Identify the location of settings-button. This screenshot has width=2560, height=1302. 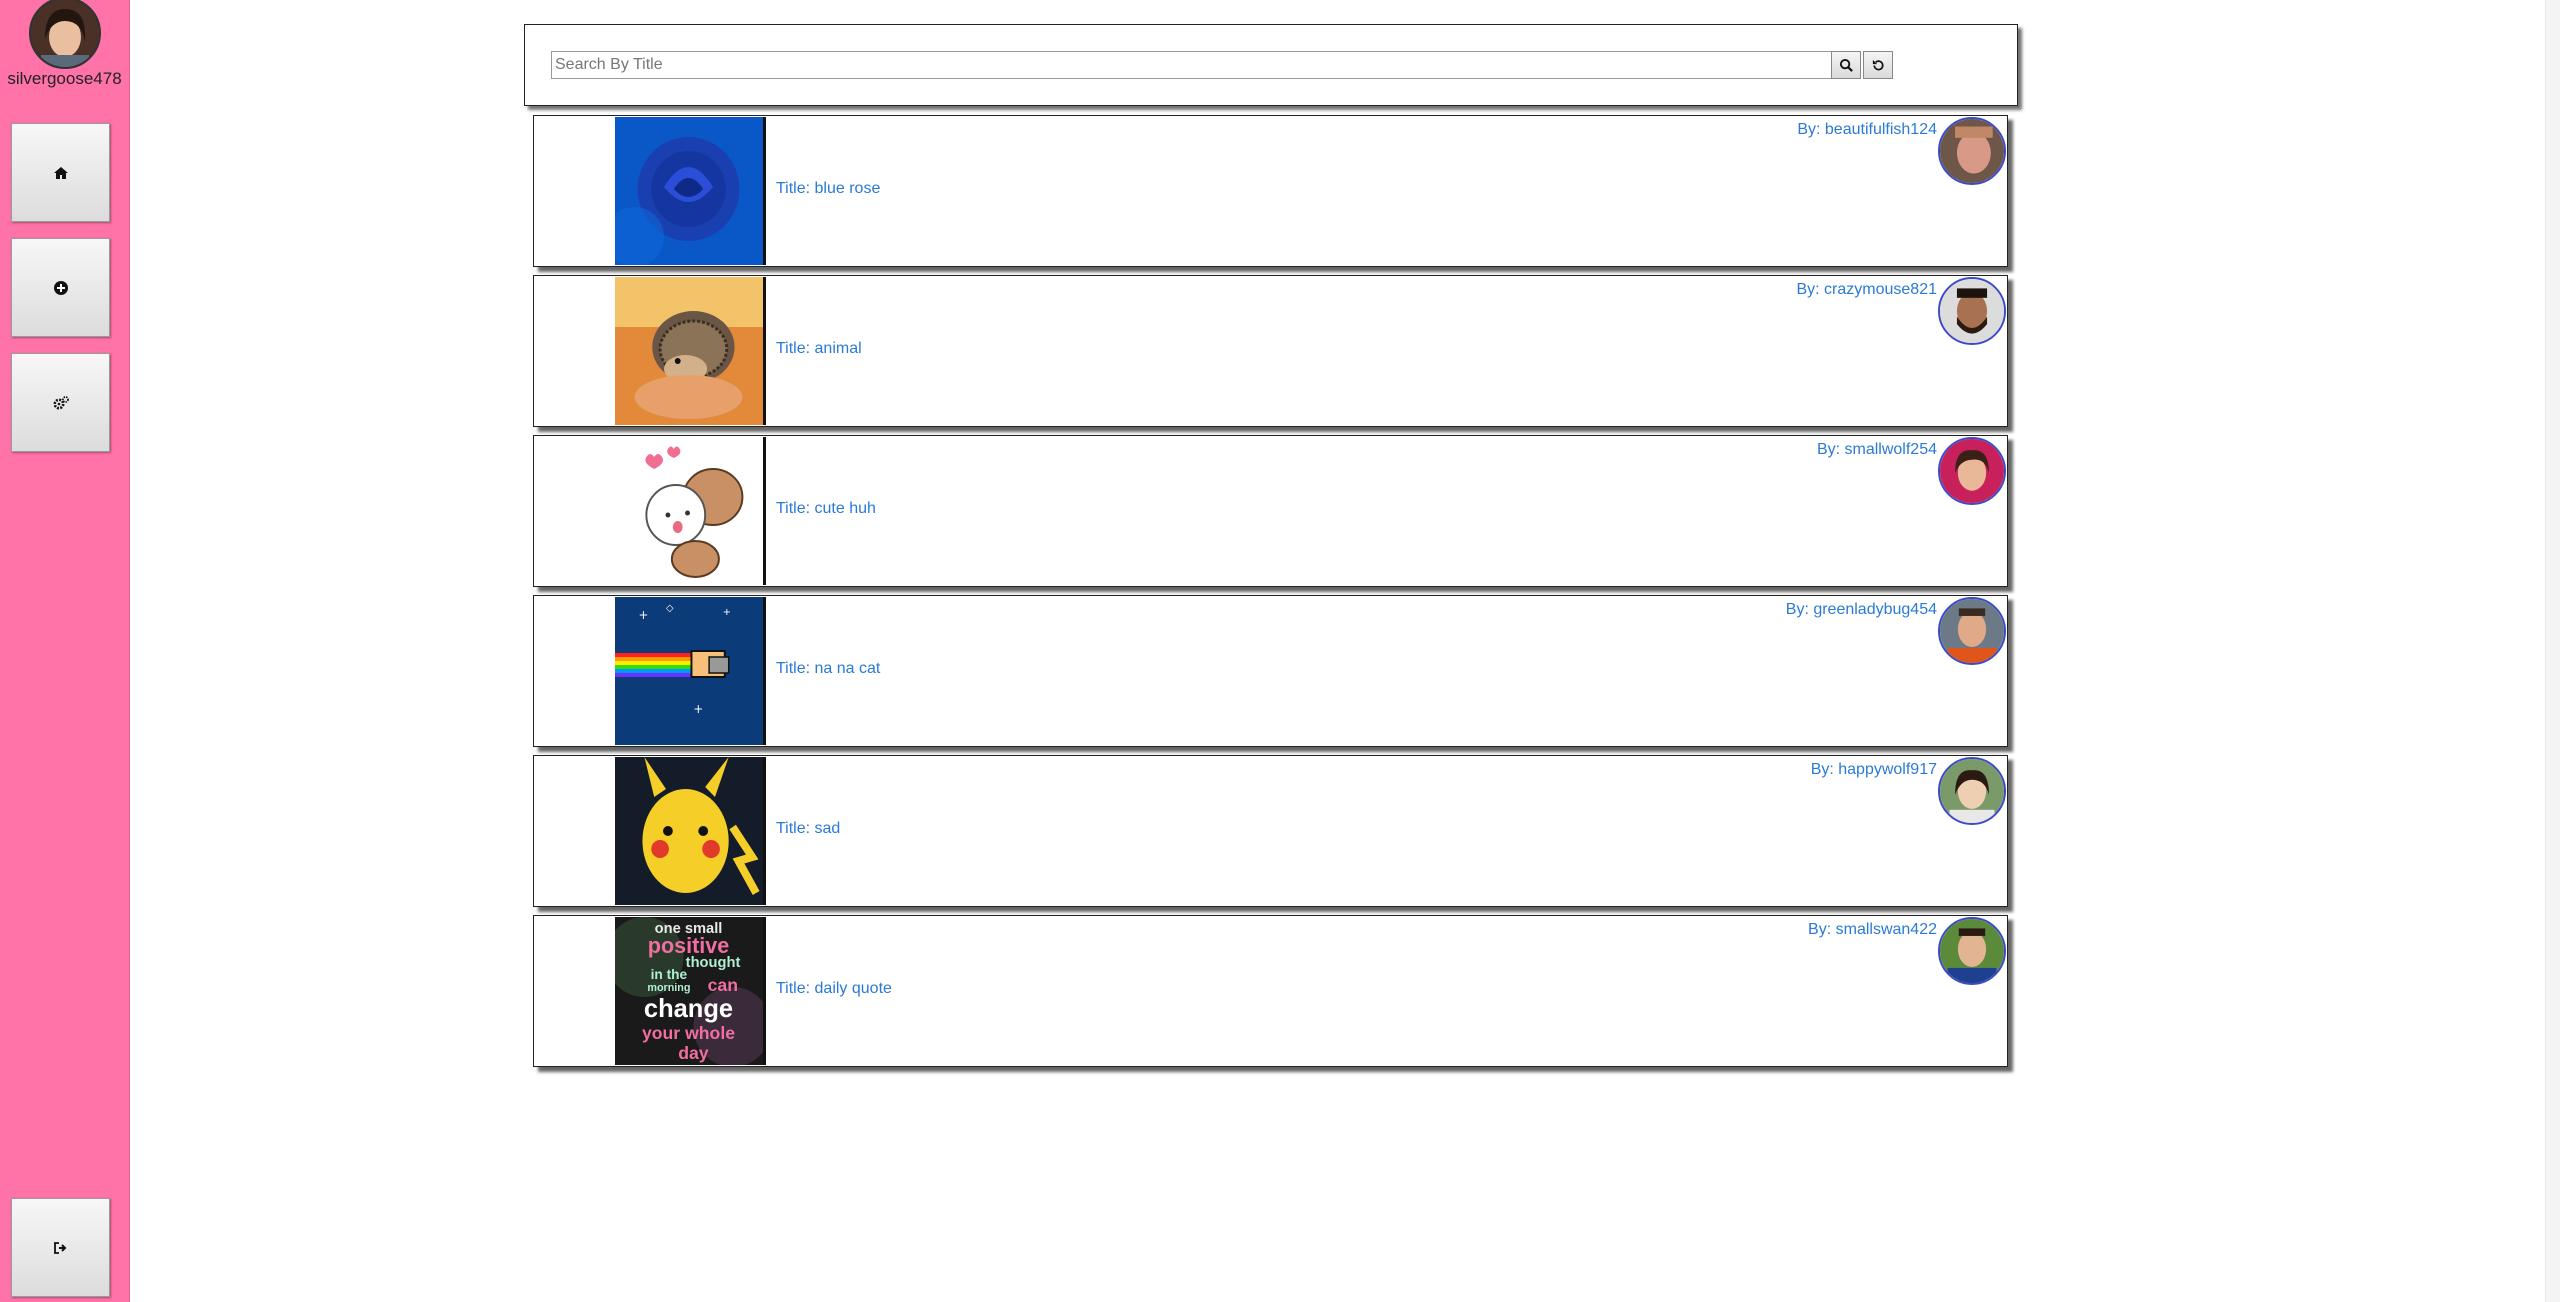
(60, 402).